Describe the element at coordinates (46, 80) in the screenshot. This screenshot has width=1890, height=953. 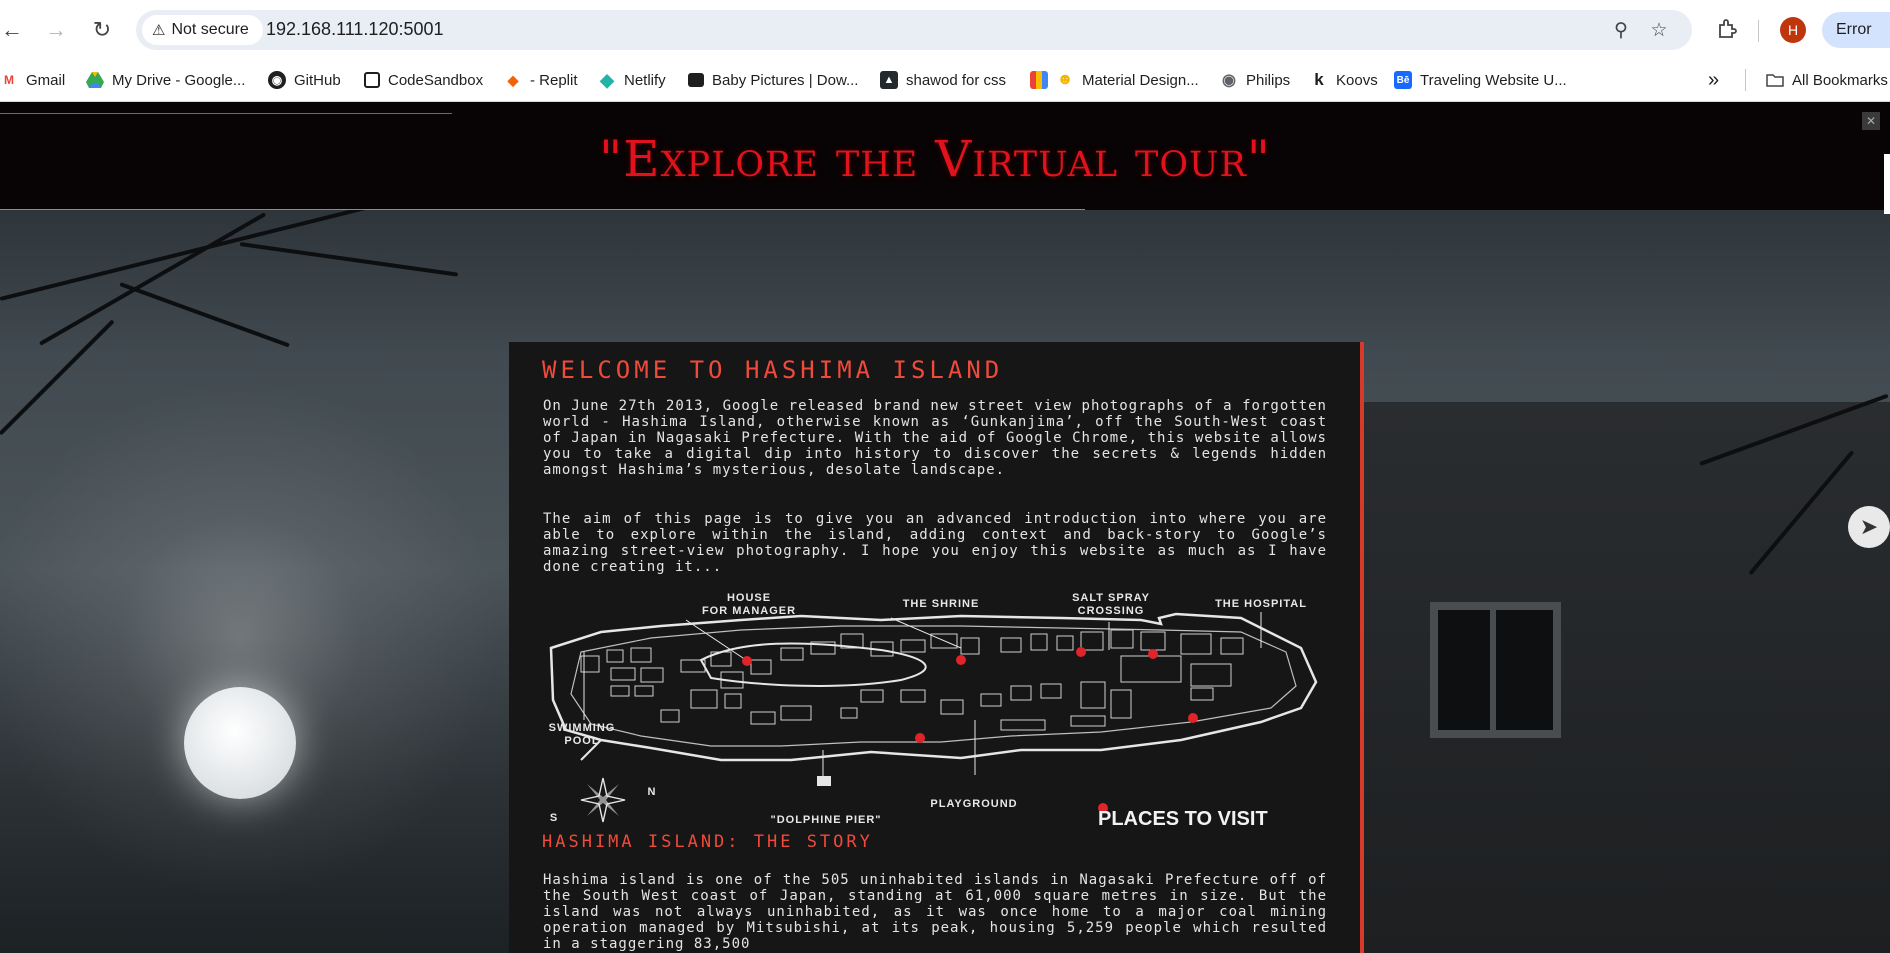
I see `bookmark-label: Gmail` at that location.